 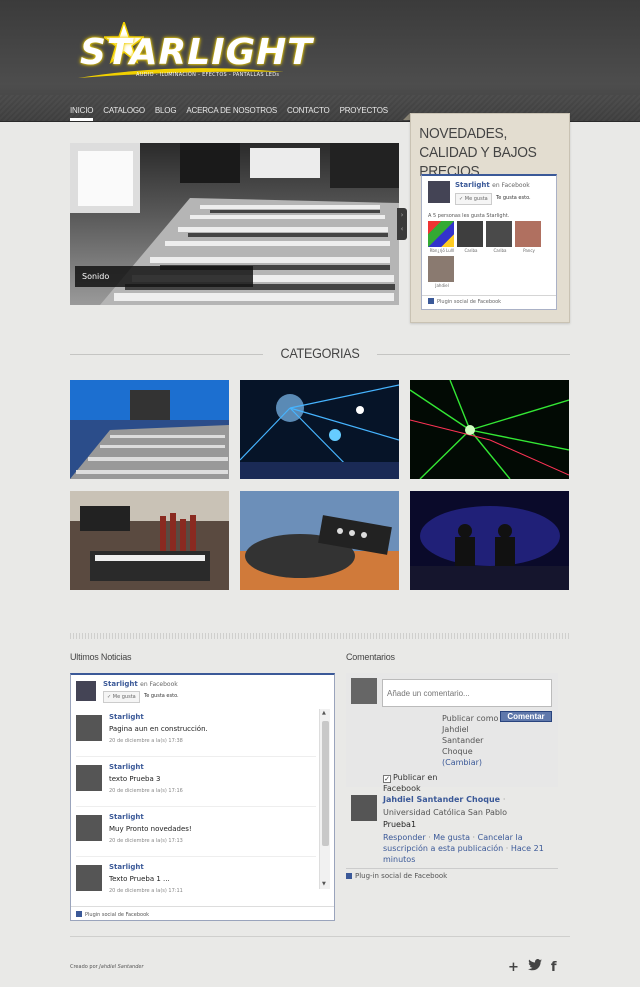 What do you see at coordinates (442, 237) in the screenshot?
I see `fb-face: Rbn¿rjö Luñl` at bounding box center [442, 237].